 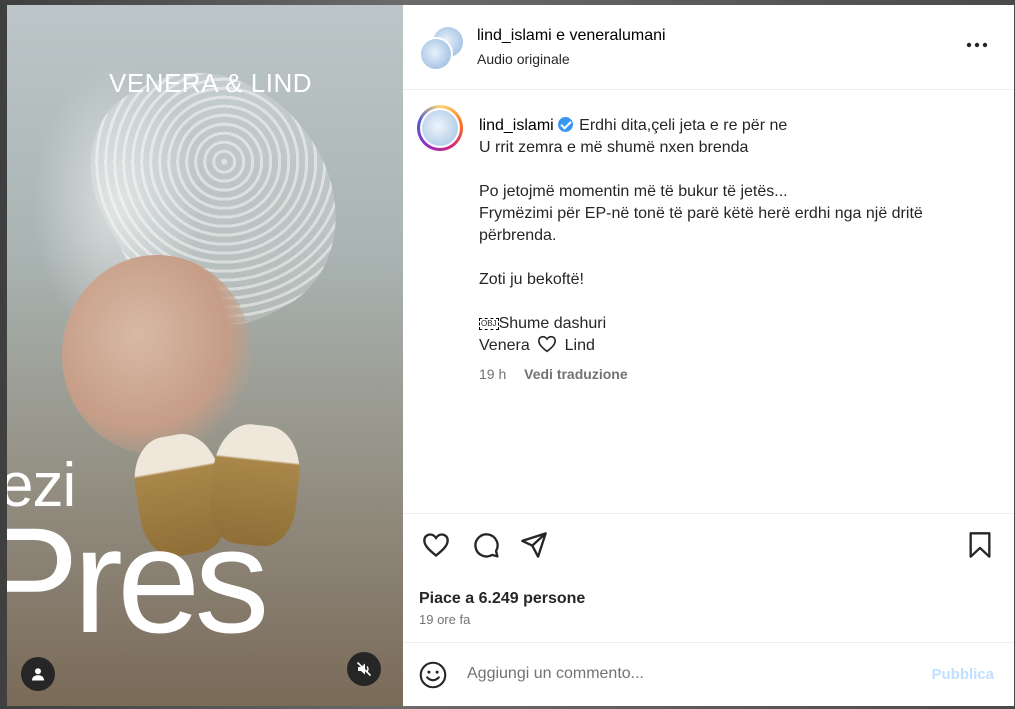 What do you see at coordinates (729, 374) in the screenshot?
I see `caption-meta: 19 h Vedi traduzione` at bounding box center [729, 374].